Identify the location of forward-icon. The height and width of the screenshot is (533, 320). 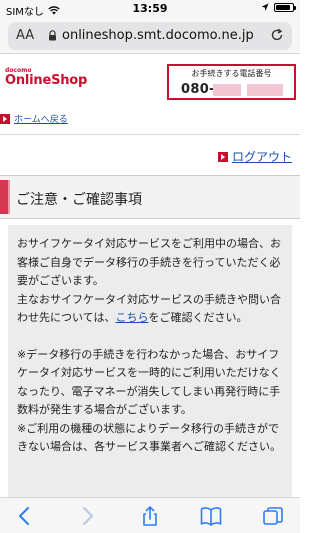
(87, 516).